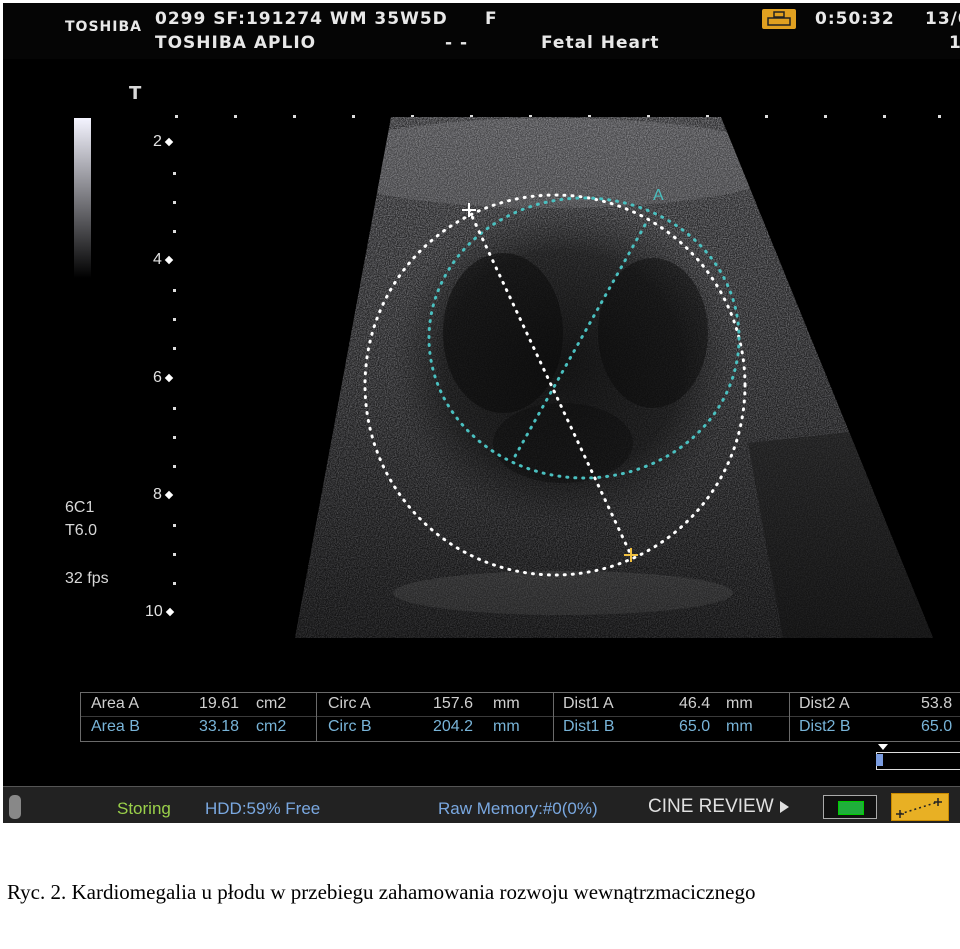  I want to click on dist1-b-label: Dist1 B, so click(589, 726).